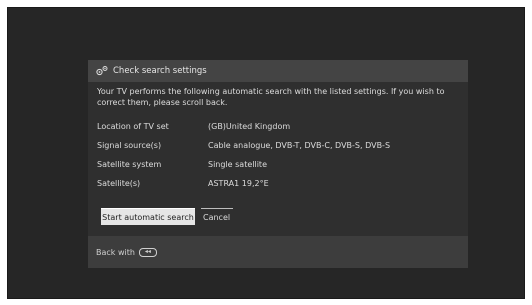  Describe the element at coordinates (129, 145) in the screenshot. I see `setting-label: Signal source(s)` at that location.